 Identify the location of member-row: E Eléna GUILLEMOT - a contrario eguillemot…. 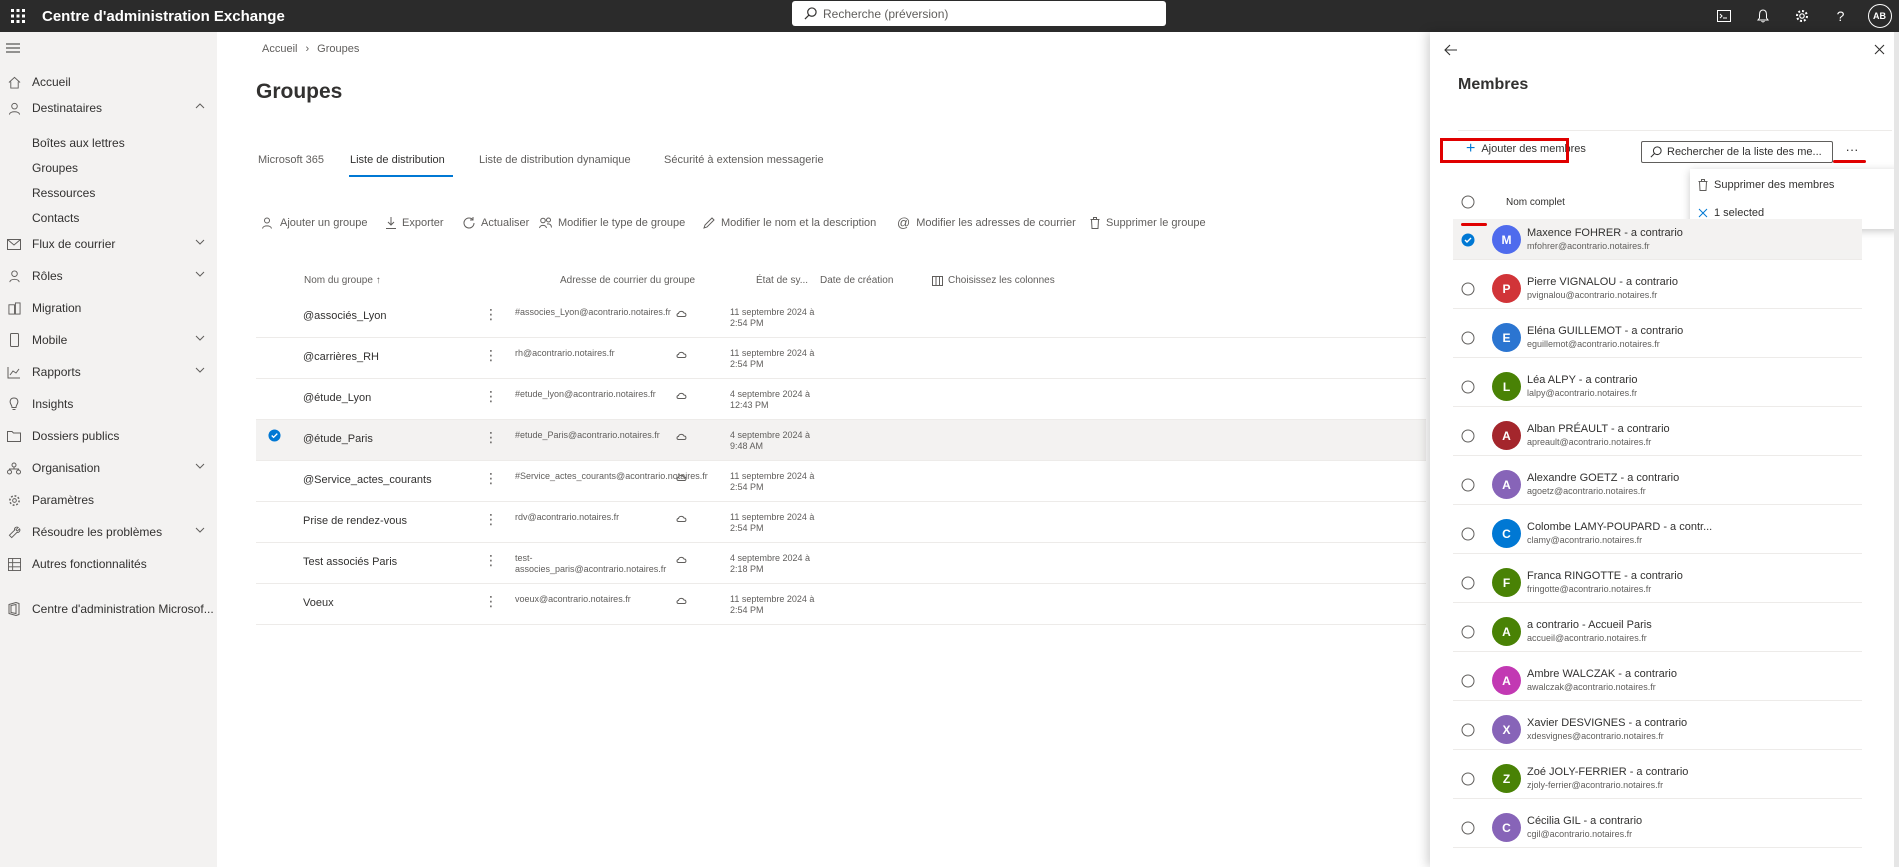
(1657, 337).